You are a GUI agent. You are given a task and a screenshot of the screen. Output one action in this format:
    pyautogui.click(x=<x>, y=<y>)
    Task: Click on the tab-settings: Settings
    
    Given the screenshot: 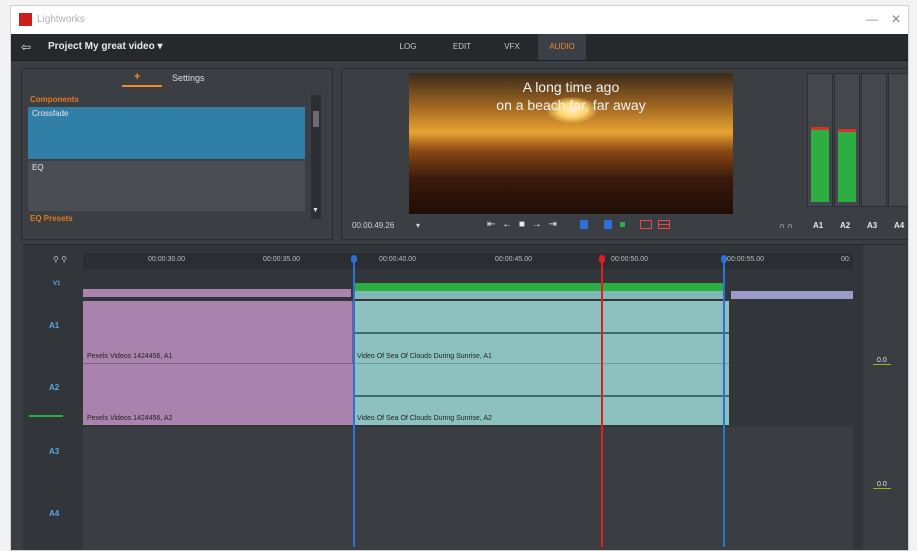 What is the action you would take?
    pyautogui.click(x=188, y=78)
    